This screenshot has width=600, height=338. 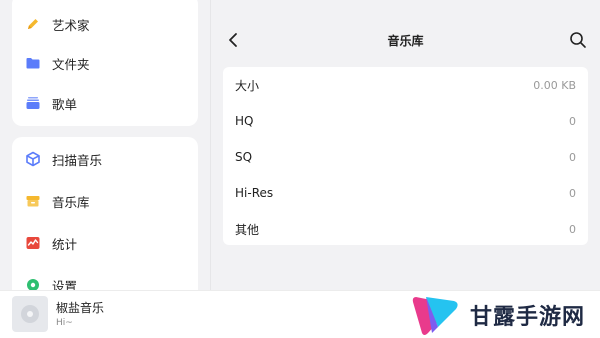 I want to click on stat-label: 大小, so click(x=247, y=85).